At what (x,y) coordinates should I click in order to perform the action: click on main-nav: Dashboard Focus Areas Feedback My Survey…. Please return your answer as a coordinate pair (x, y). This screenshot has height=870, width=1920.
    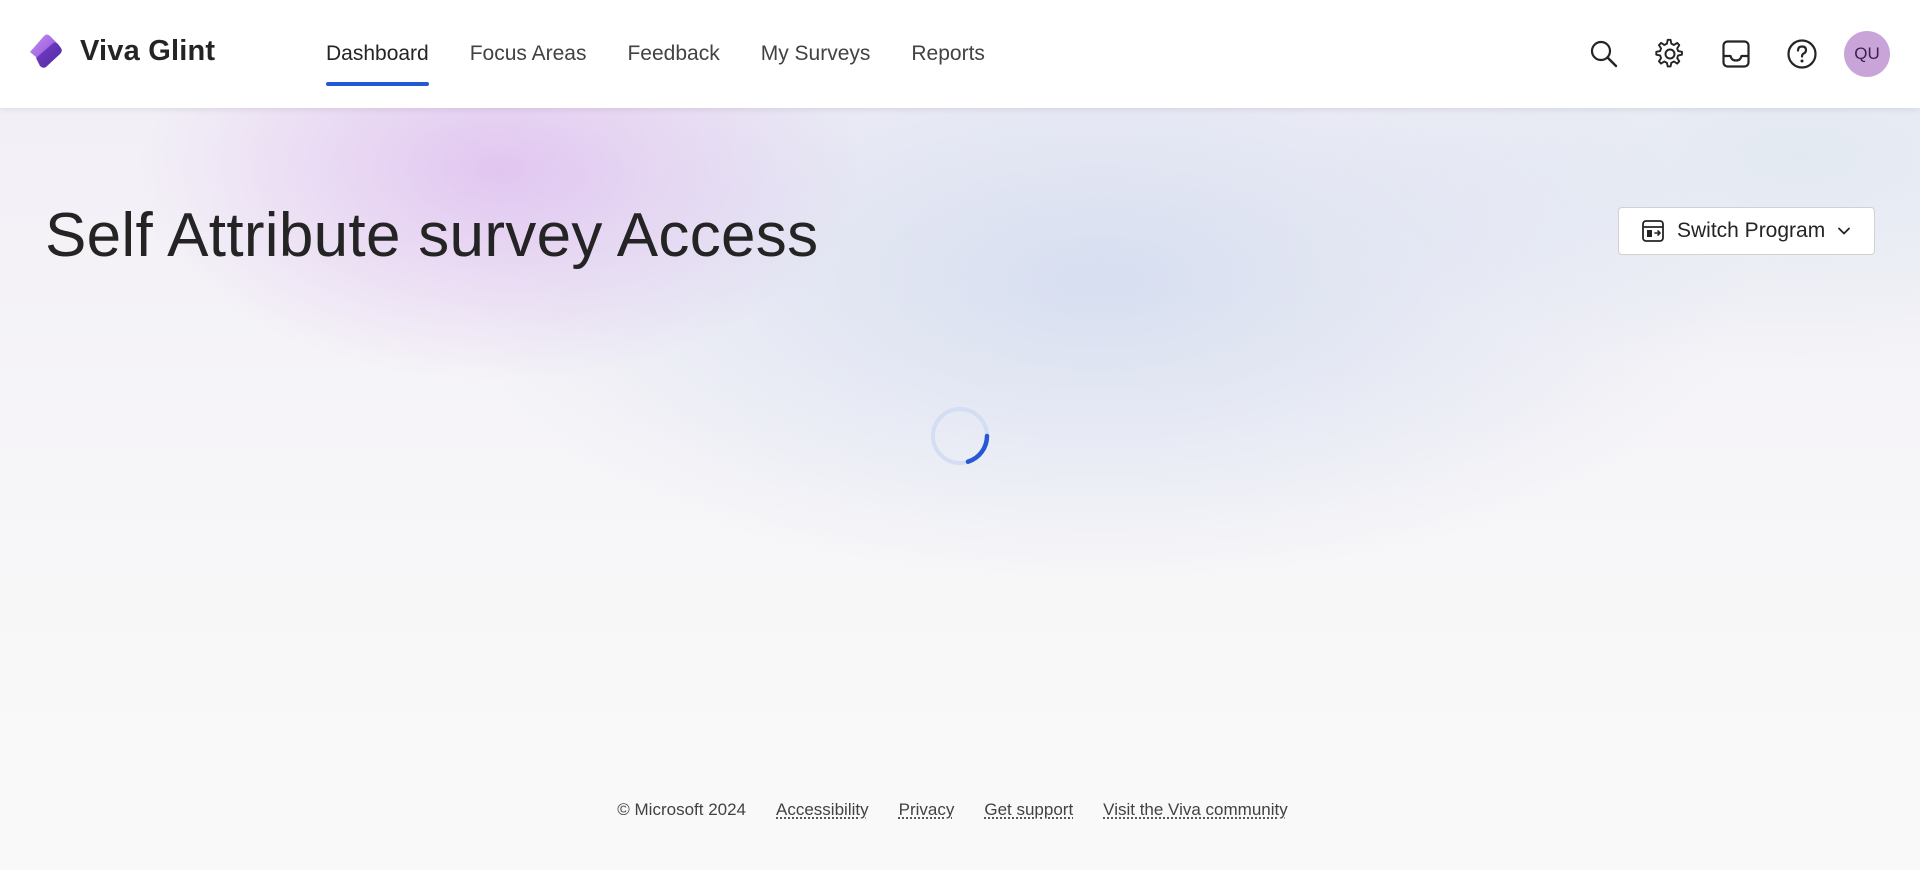
    Looking at the image, I should click on (676, 54).